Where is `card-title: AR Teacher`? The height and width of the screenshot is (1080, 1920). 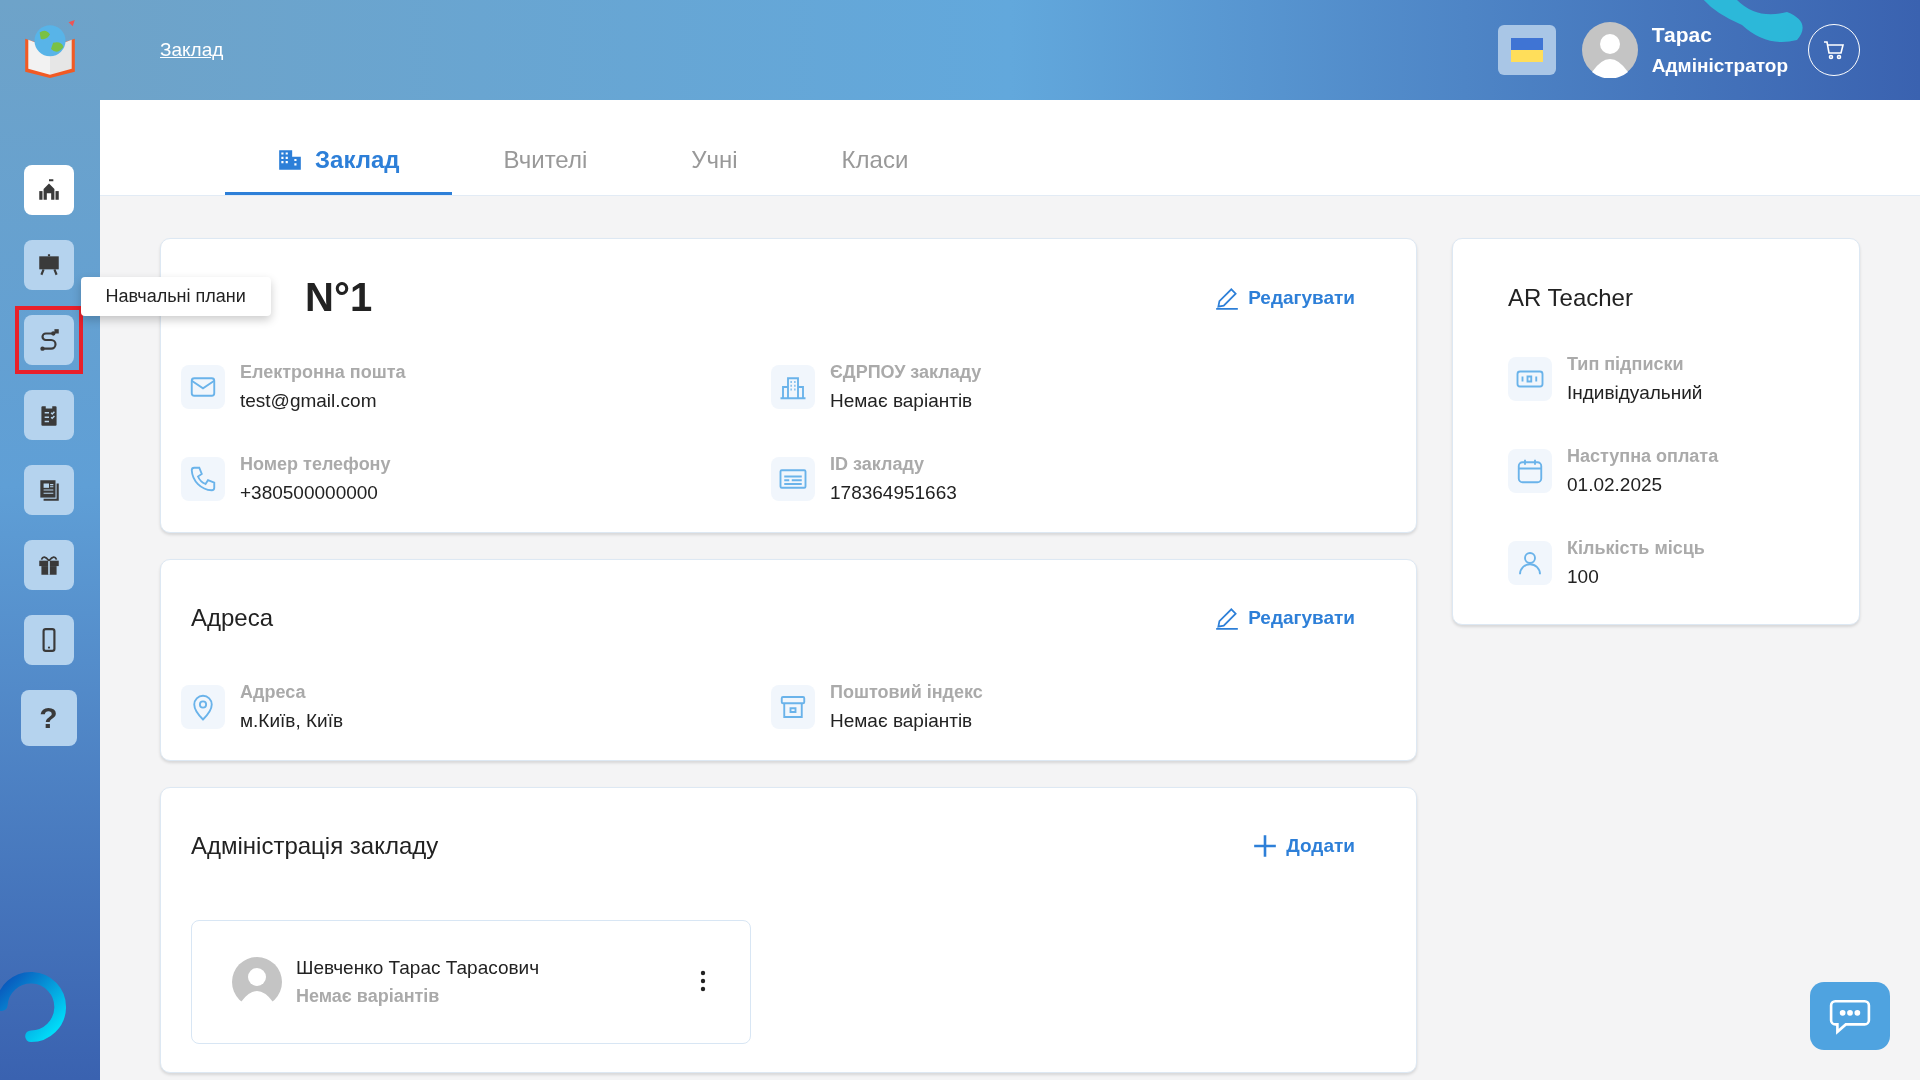 card-title: AR Teacher is located at coordinates (1571, 298).